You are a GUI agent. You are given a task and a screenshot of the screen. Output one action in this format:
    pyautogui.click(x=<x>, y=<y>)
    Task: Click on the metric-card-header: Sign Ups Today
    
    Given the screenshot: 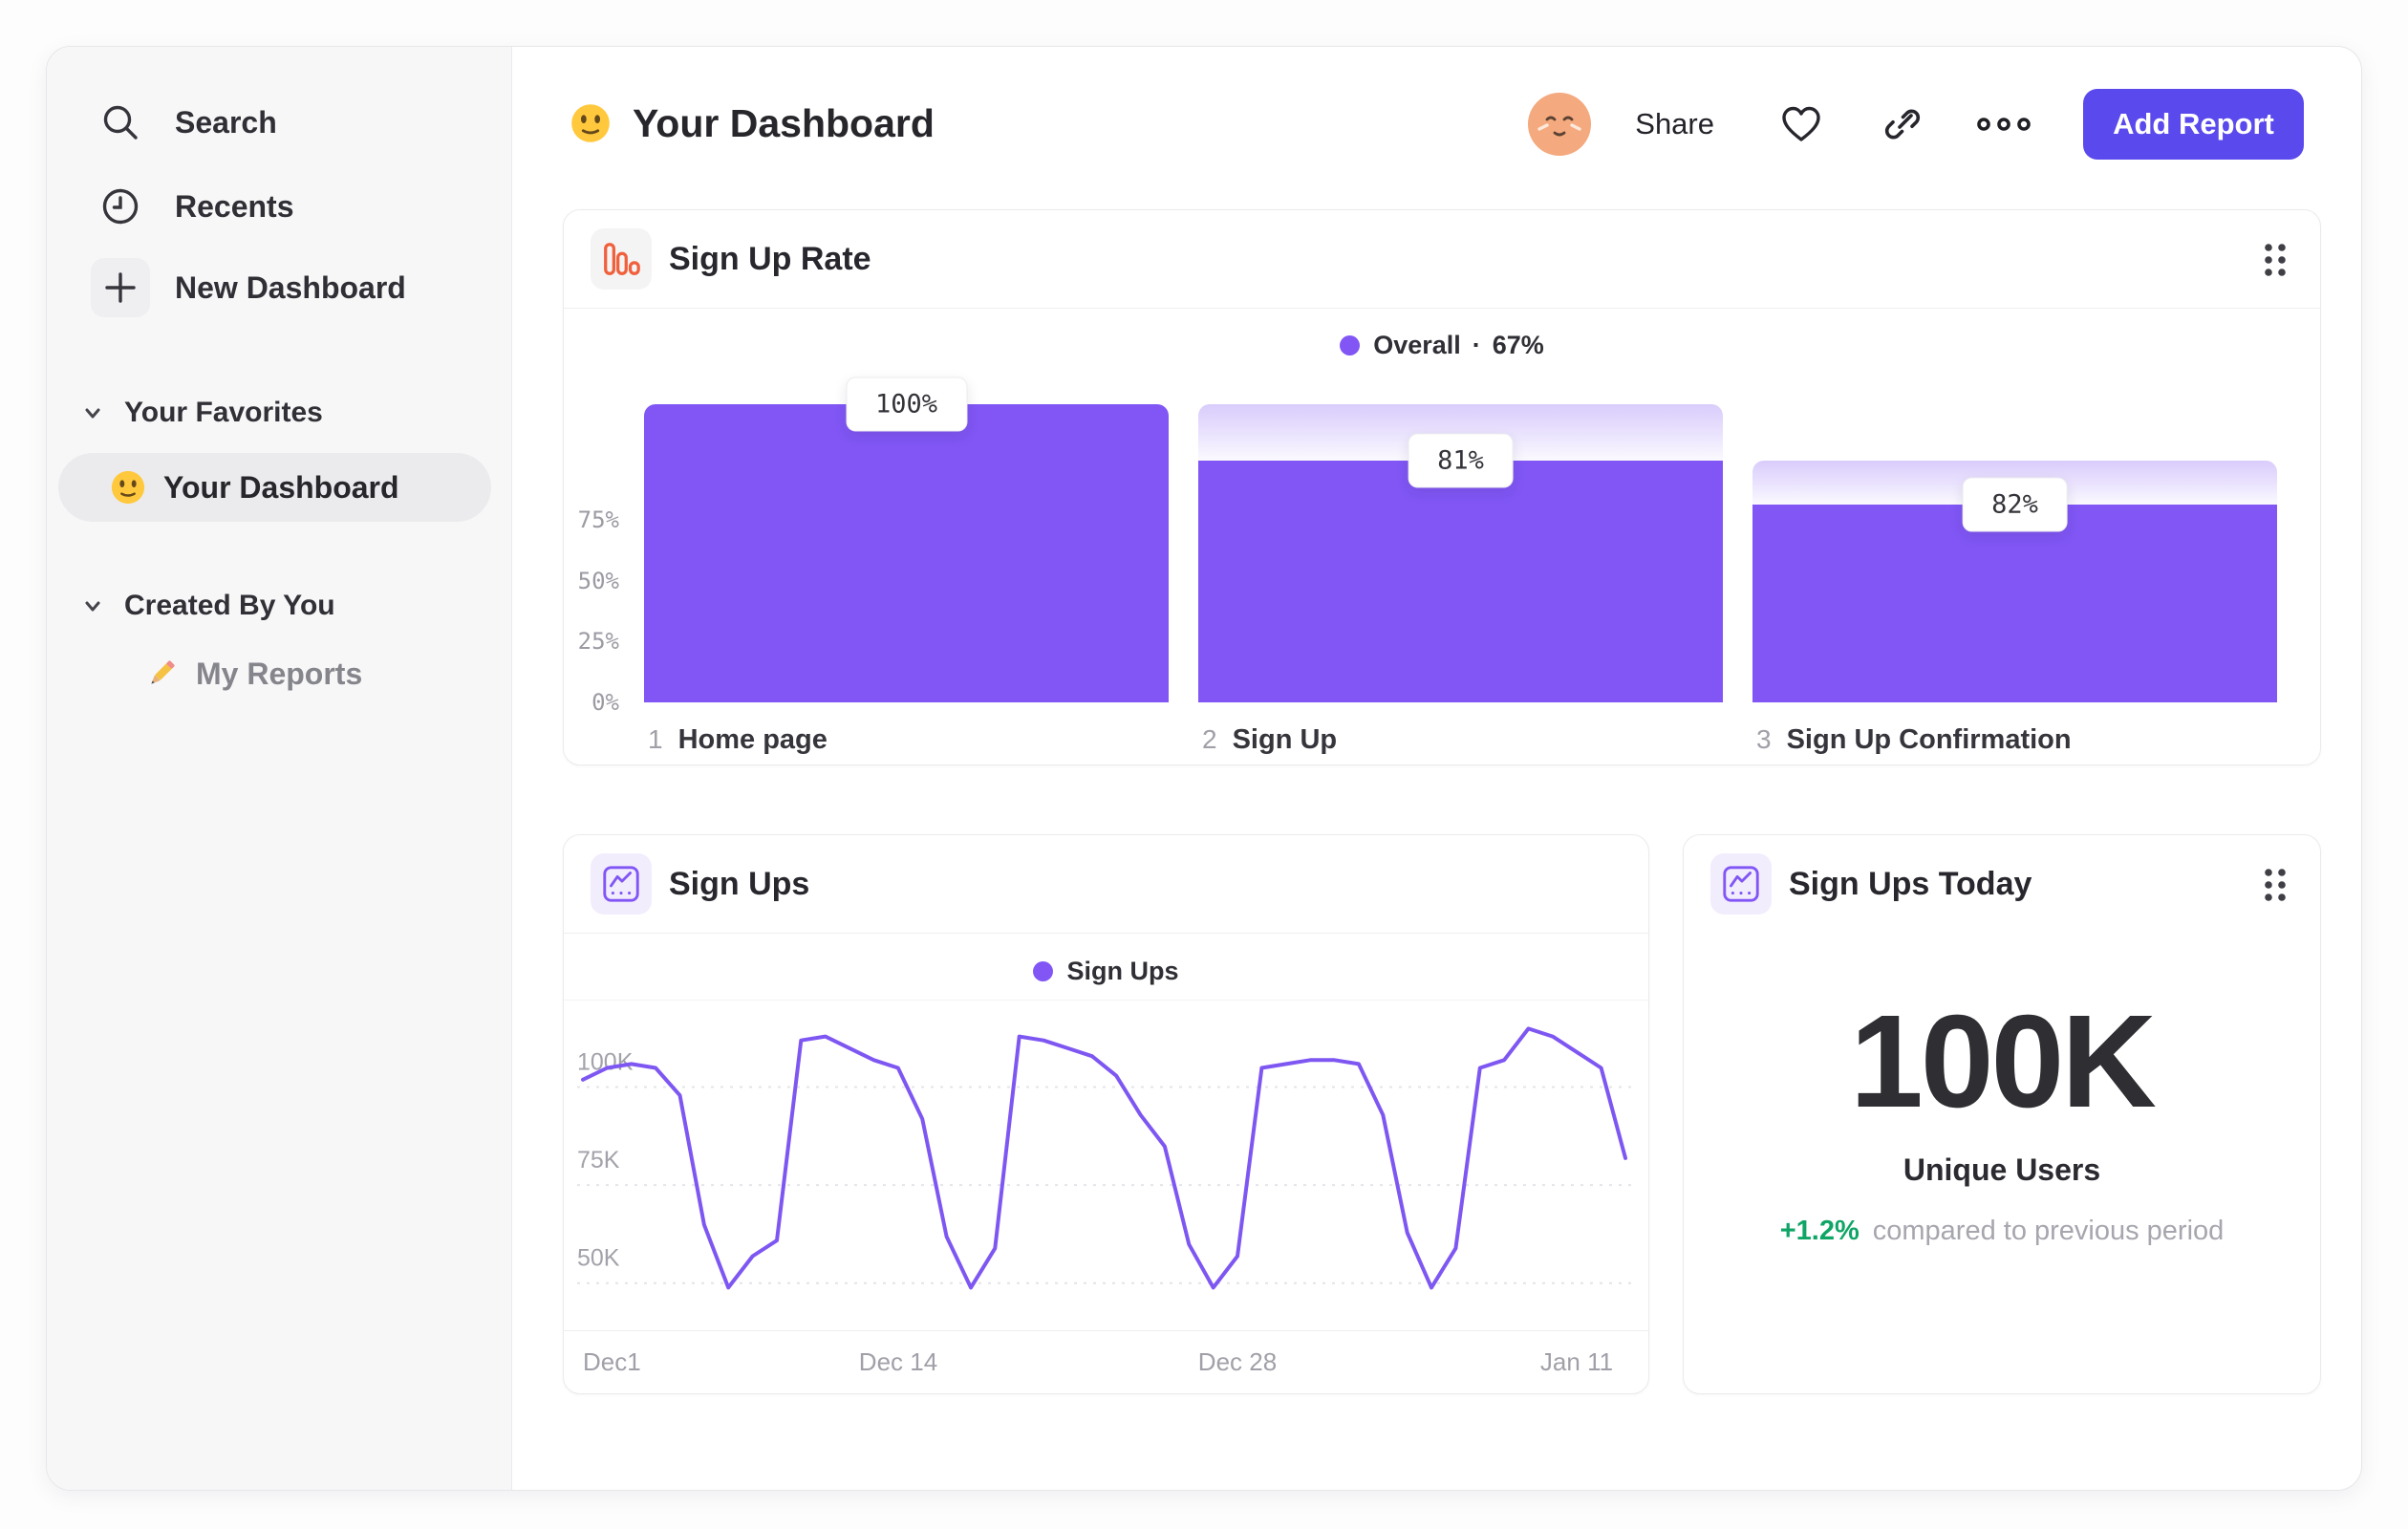 What is the action you would take?
    pyautogui.click(x=2002, y=884)
    